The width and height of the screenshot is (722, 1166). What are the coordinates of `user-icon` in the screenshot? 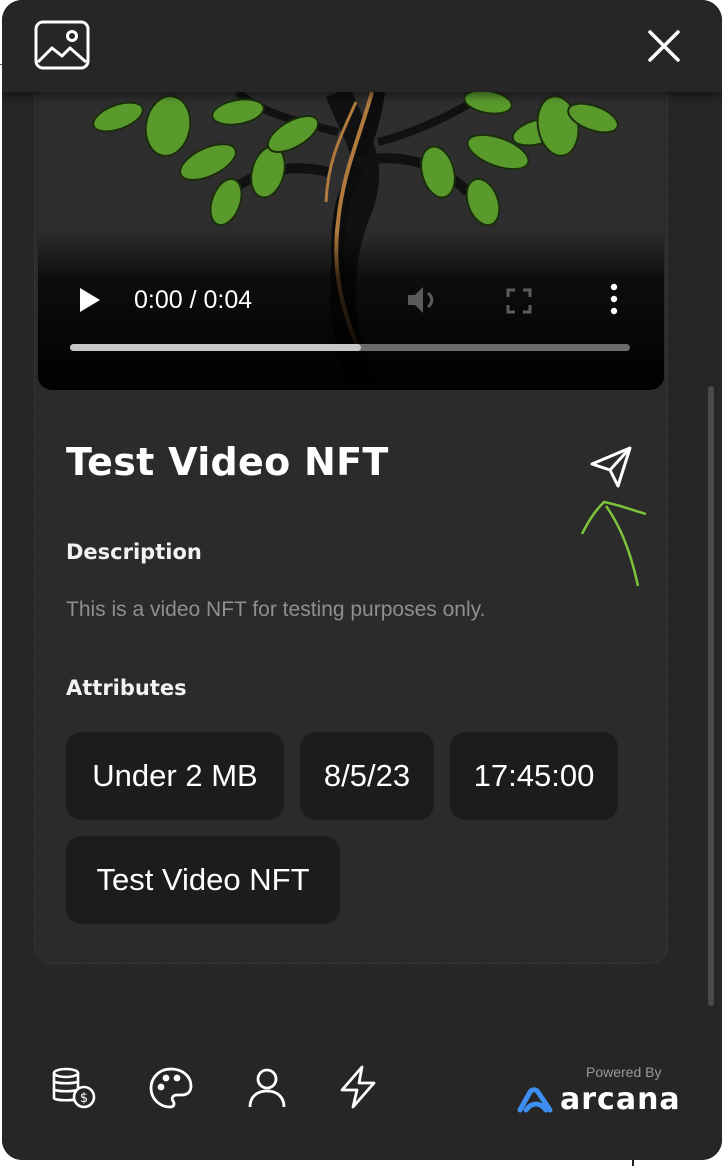 It's located at (267, 1088).